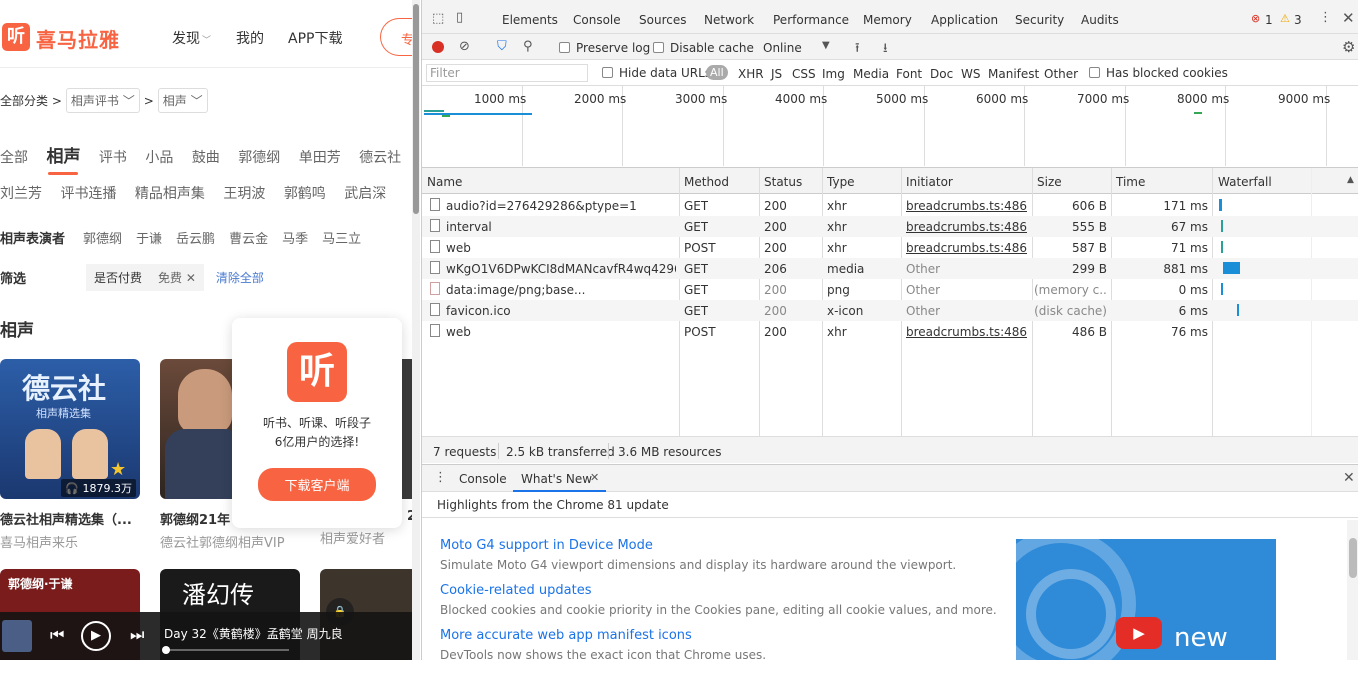 The height and width of the screenshot is (692, 1358). I want to click on play-button: ▶, so click(96, 636).